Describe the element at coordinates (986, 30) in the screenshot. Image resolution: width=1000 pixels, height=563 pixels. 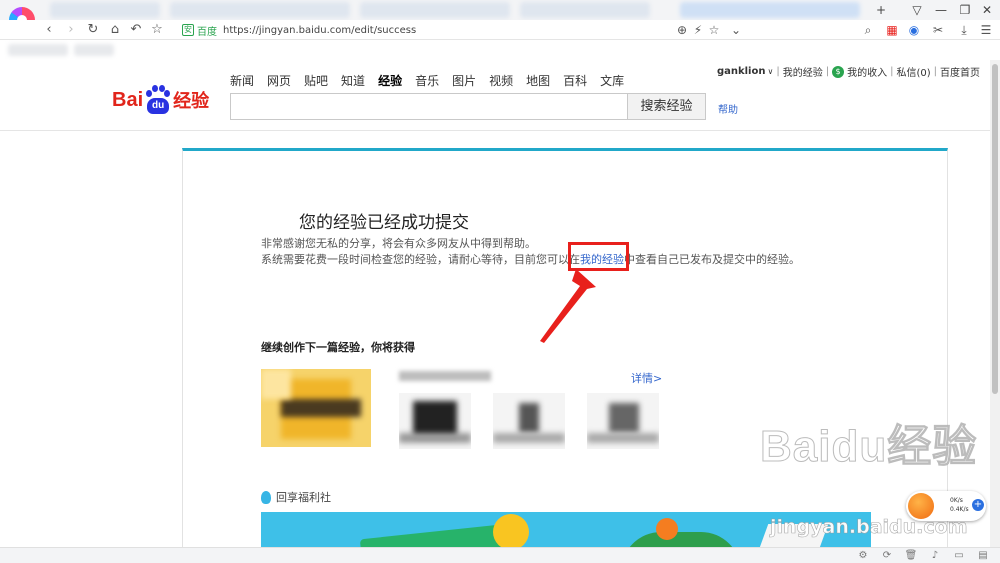
I see `menu-icon: ☰` at that location.